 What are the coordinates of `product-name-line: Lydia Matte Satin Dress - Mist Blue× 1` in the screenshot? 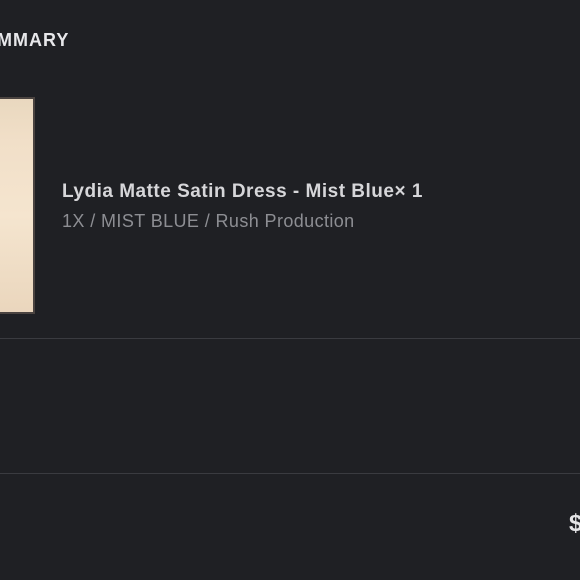 It's located at (242, 192).